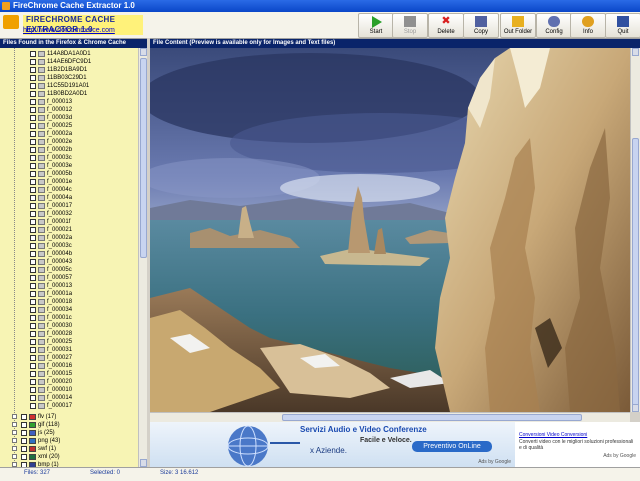 This screenshot has width=640, height=481. I want to click on tree-item: f_00002a, so click(68, 238).